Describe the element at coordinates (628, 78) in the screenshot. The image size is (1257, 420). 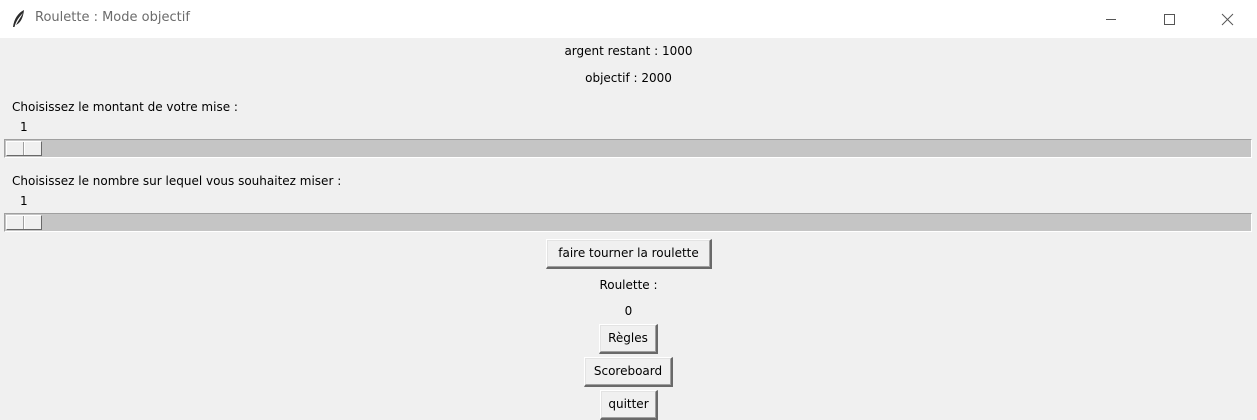
I see `objective-label: objectif : 2000` at that location.